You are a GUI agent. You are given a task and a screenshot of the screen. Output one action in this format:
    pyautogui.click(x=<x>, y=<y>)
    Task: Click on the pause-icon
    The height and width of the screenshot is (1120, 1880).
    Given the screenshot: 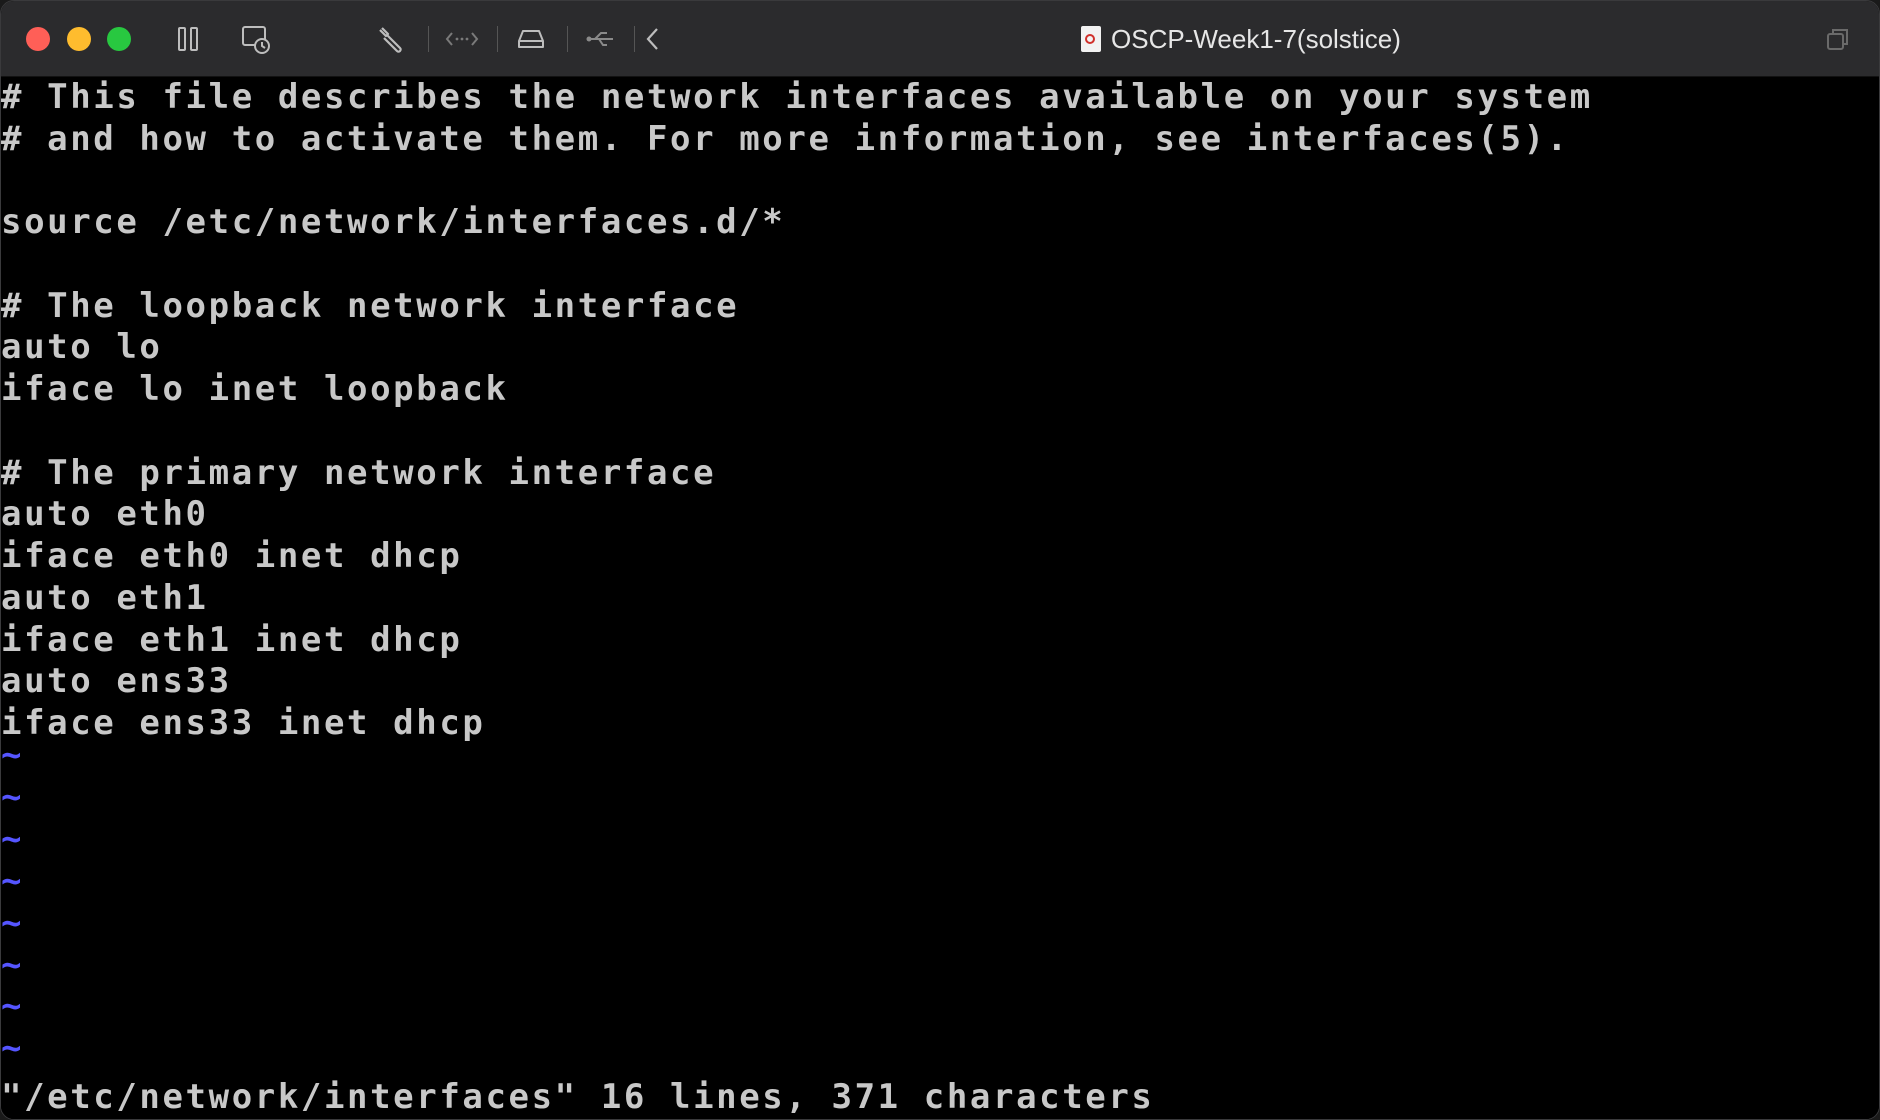 What is the action you would take?
    pyautogui.click(x=188, y=39)
    